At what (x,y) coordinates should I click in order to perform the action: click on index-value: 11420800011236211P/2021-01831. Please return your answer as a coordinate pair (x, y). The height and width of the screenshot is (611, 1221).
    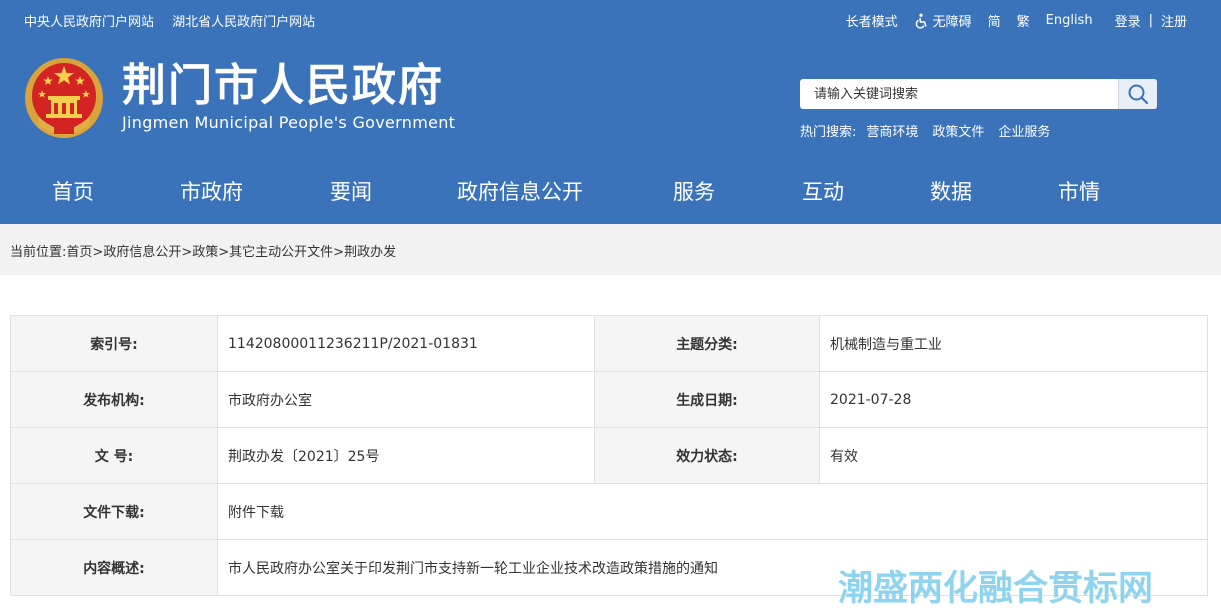
    Looking at the image, I should click on (406, 343).